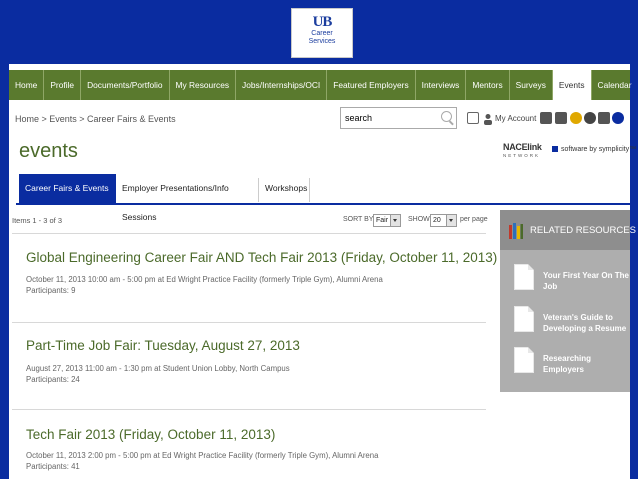 This screenshot has width=638, height=479. I want to click on facebook-icon, so click(546, 118).